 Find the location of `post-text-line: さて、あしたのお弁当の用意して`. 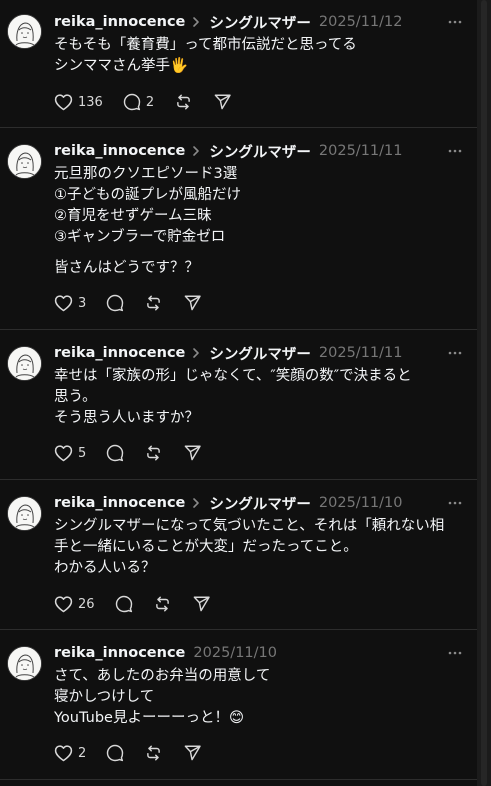

post-text-line: さて、あしたのお弁当の用意して is located at coordinates (162, 676).